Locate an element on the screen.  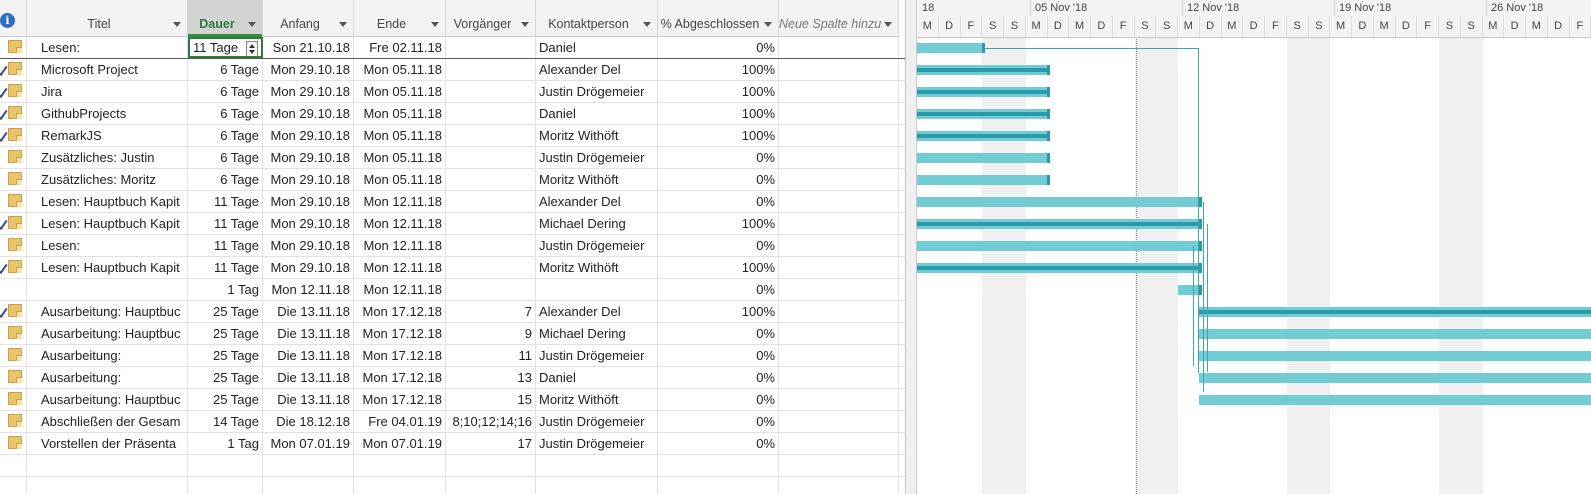
cell-predecessors: 7 is located at coordinates (491, 311).